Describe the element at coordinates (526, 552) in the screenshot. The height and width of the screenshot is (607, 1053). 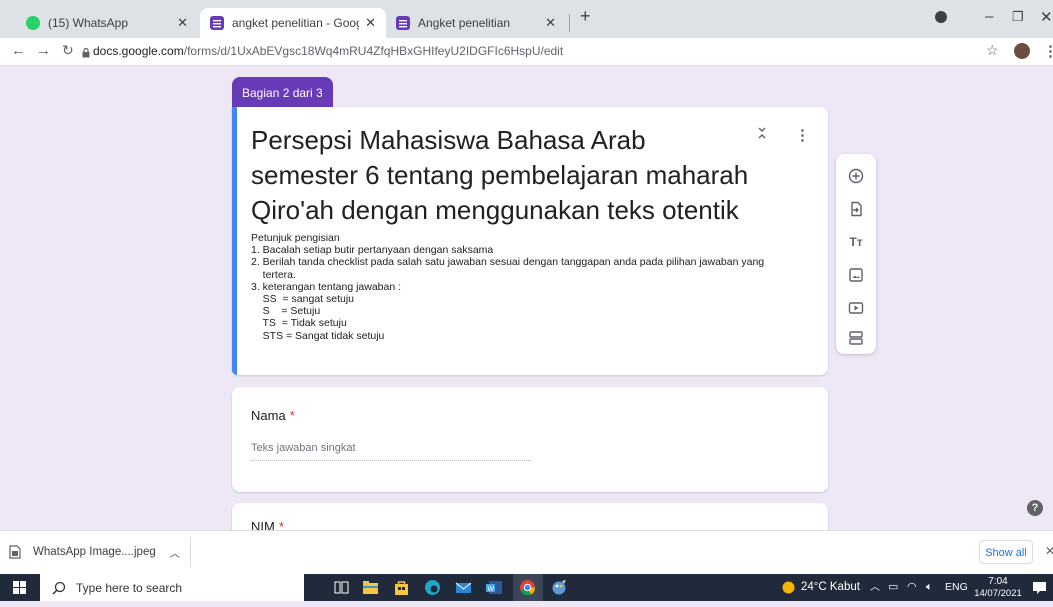
I see `download-shelf: WhatsApp Image....jpeg ︿ Show all ✕` at that location.